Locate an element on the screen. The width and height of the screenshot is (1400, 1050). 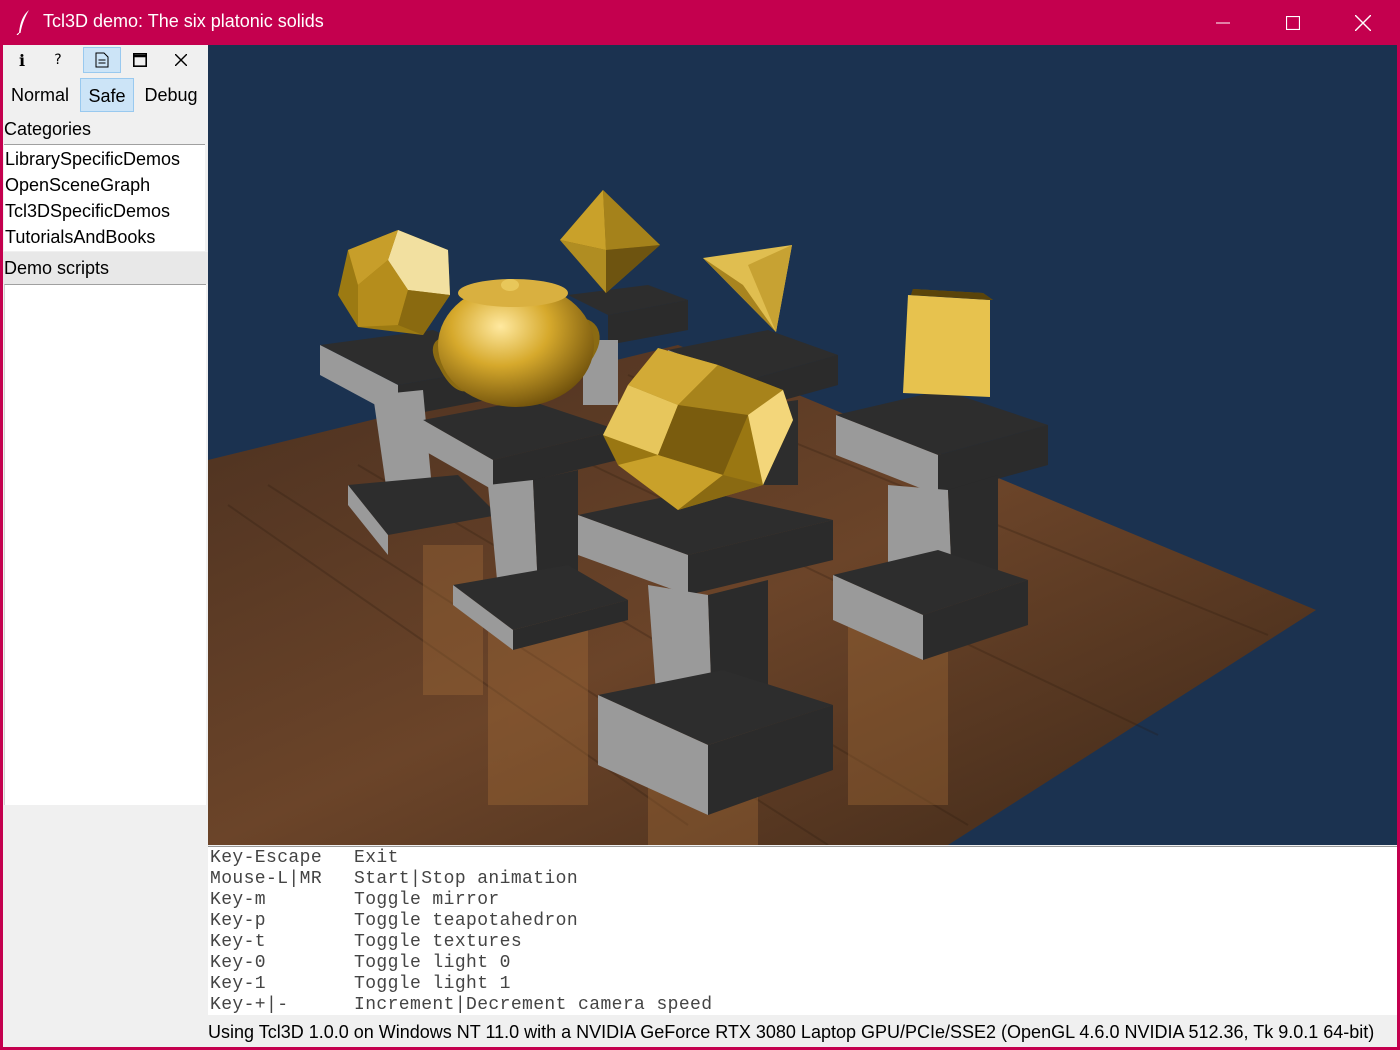
help-desc: Toggle textures is located at coordinates (438, 942).